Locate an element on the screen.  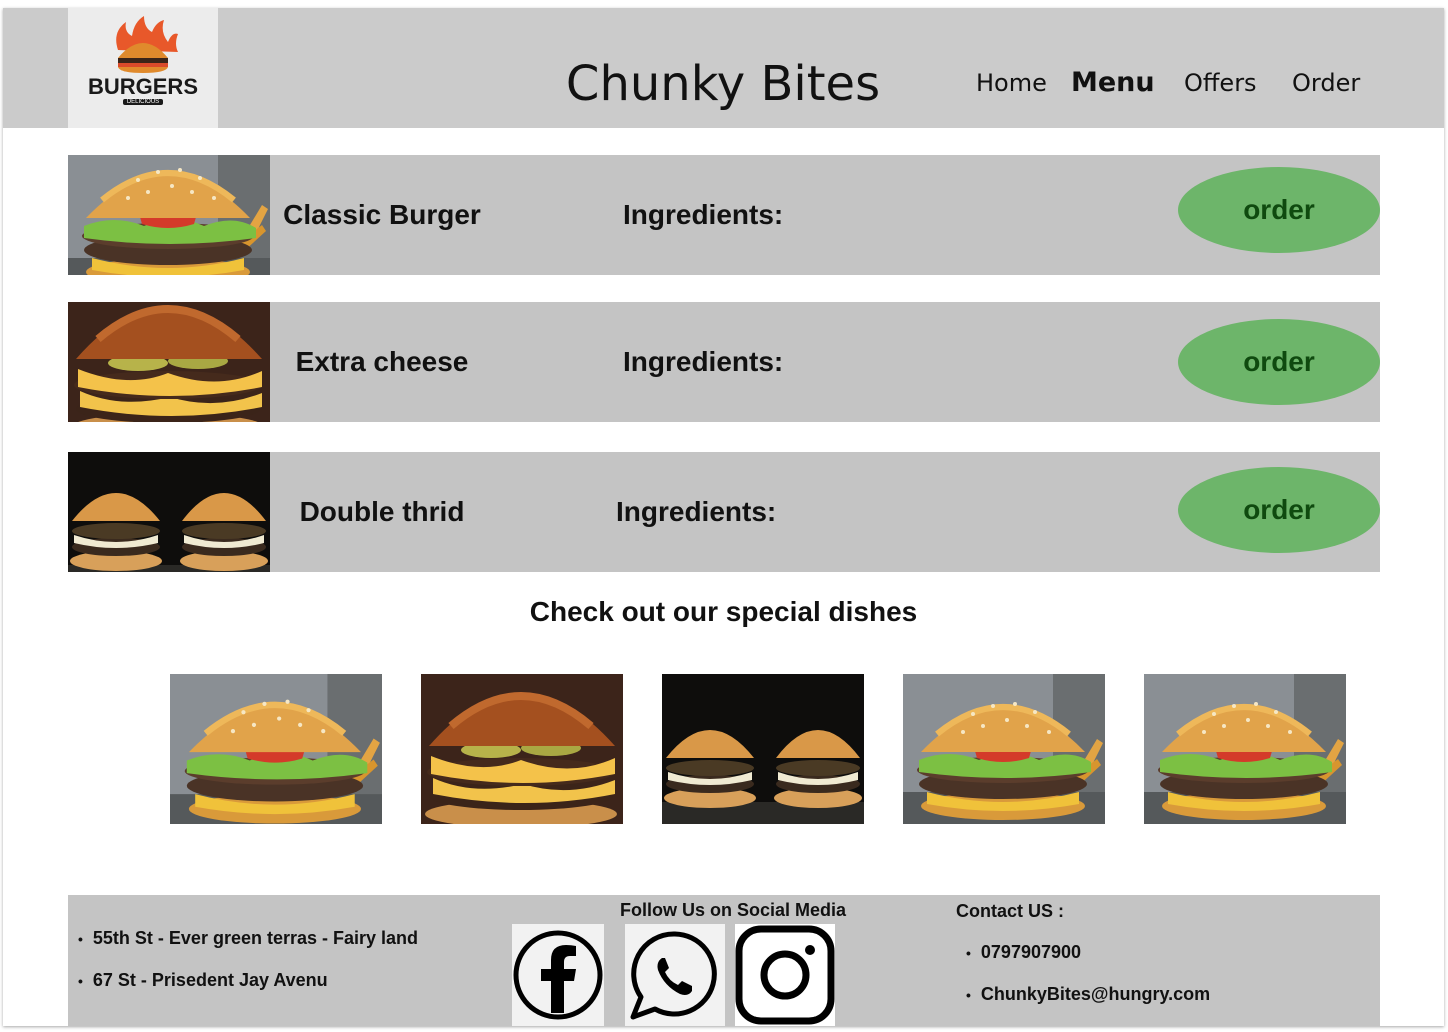
menu-item: Double thrid Ingredients: order is located at coordinates (724, 512).